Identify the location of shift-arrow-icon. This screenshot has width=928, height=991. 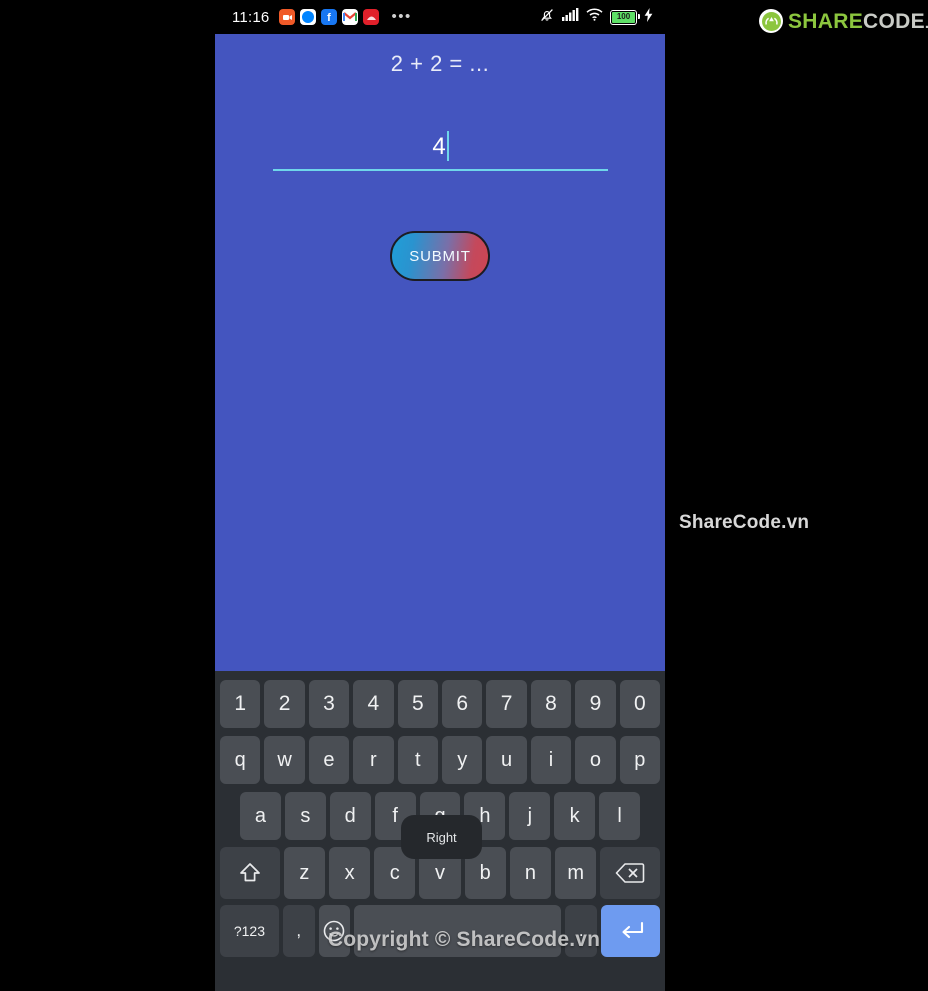
(250, 873).